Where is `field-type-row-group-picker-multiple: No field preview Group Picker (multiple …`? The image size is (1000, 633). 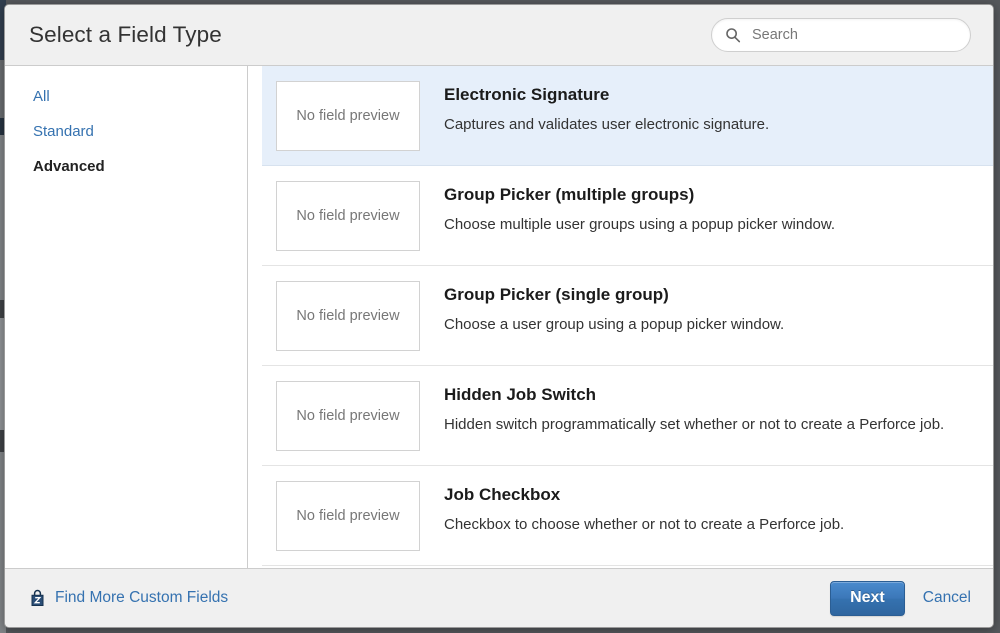
field-type-row-group-picker-multiple: No field preview Group Picker (multiple … is located at coordinates (627, 216).